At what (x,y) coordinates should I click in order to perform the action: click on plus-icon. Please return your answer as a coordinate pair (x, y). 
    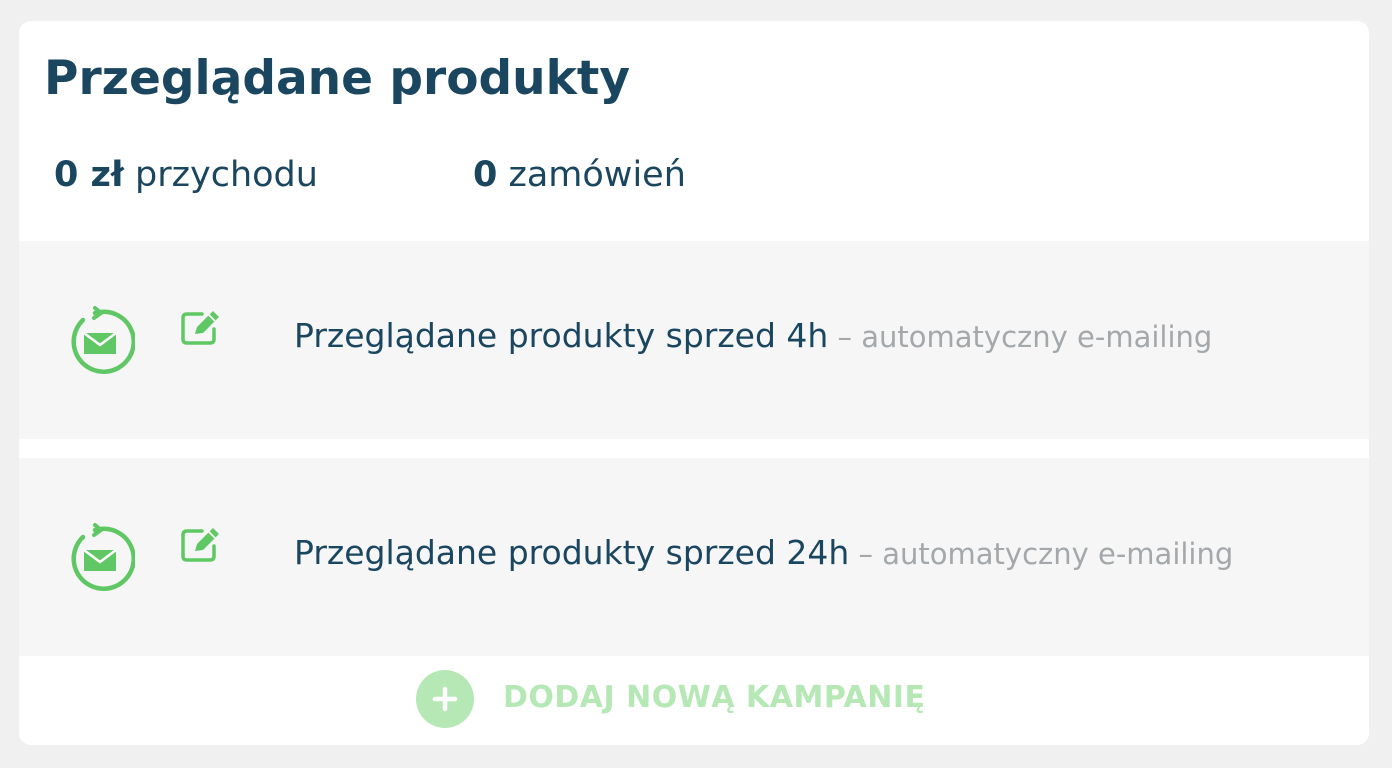
    Looking at the image, I should click on (445, 699).